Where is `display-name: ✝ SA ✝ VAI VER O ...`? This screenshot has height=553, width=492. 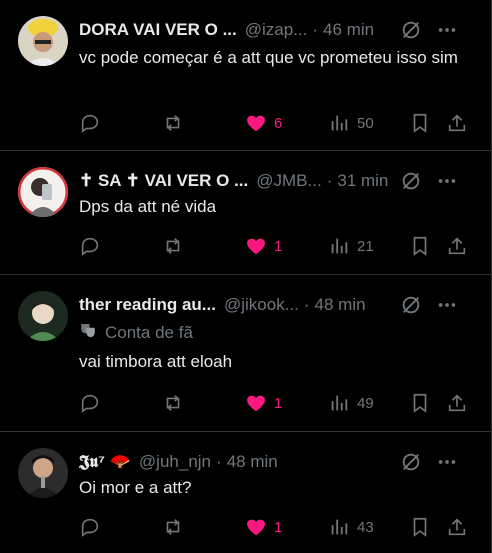
display-name: ✝ SA ✝ VAI VER O ... is located at coordinates (163, 181).